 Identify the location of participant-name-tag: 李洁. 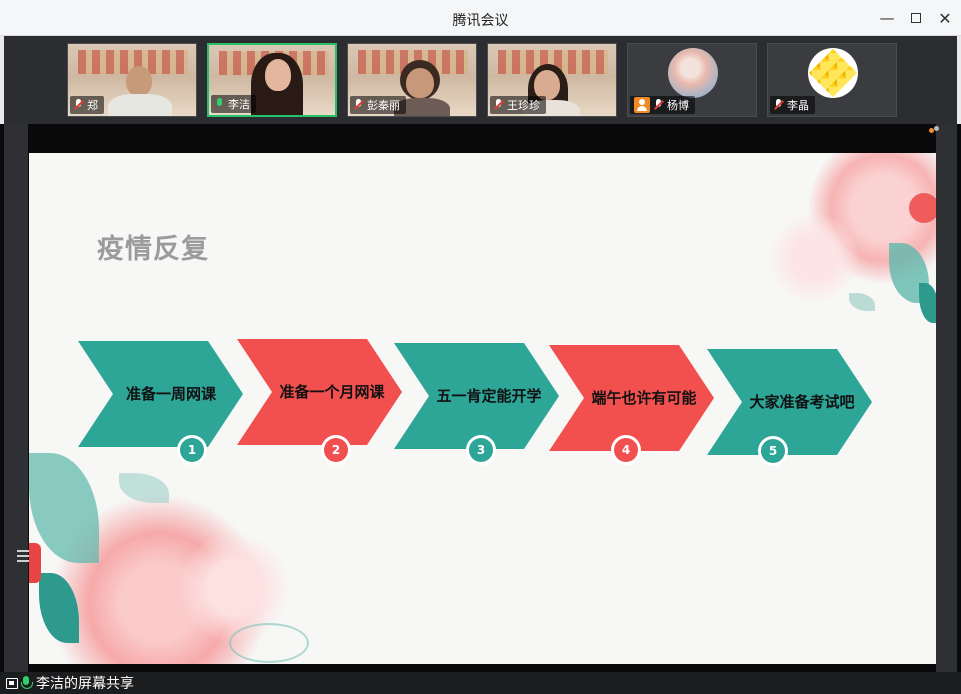
(233, 104).